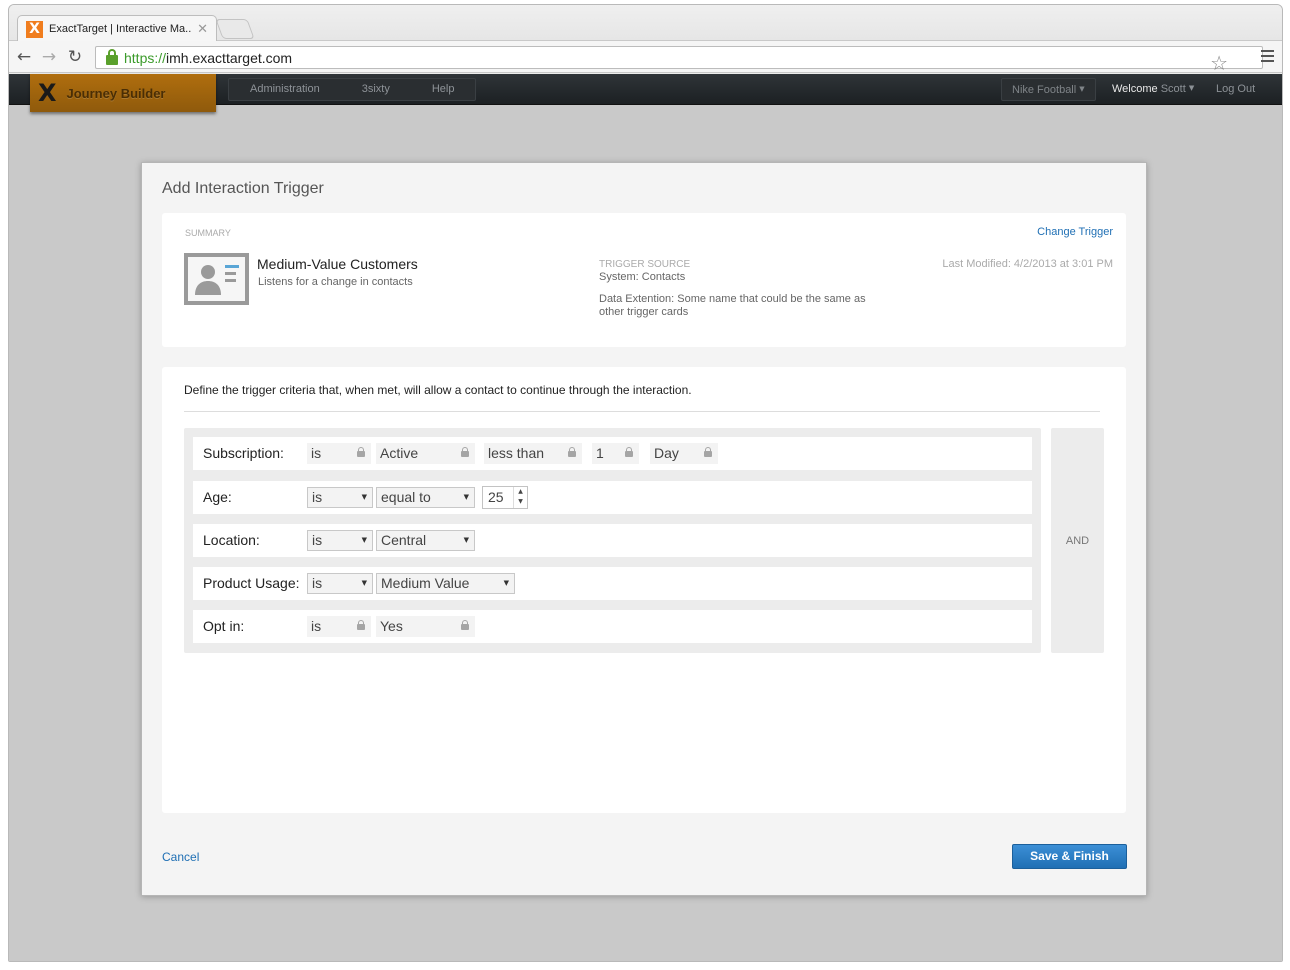 This screenshot has height=970, width=1290. I want to click on amount-text: 25, so click(496, 497).